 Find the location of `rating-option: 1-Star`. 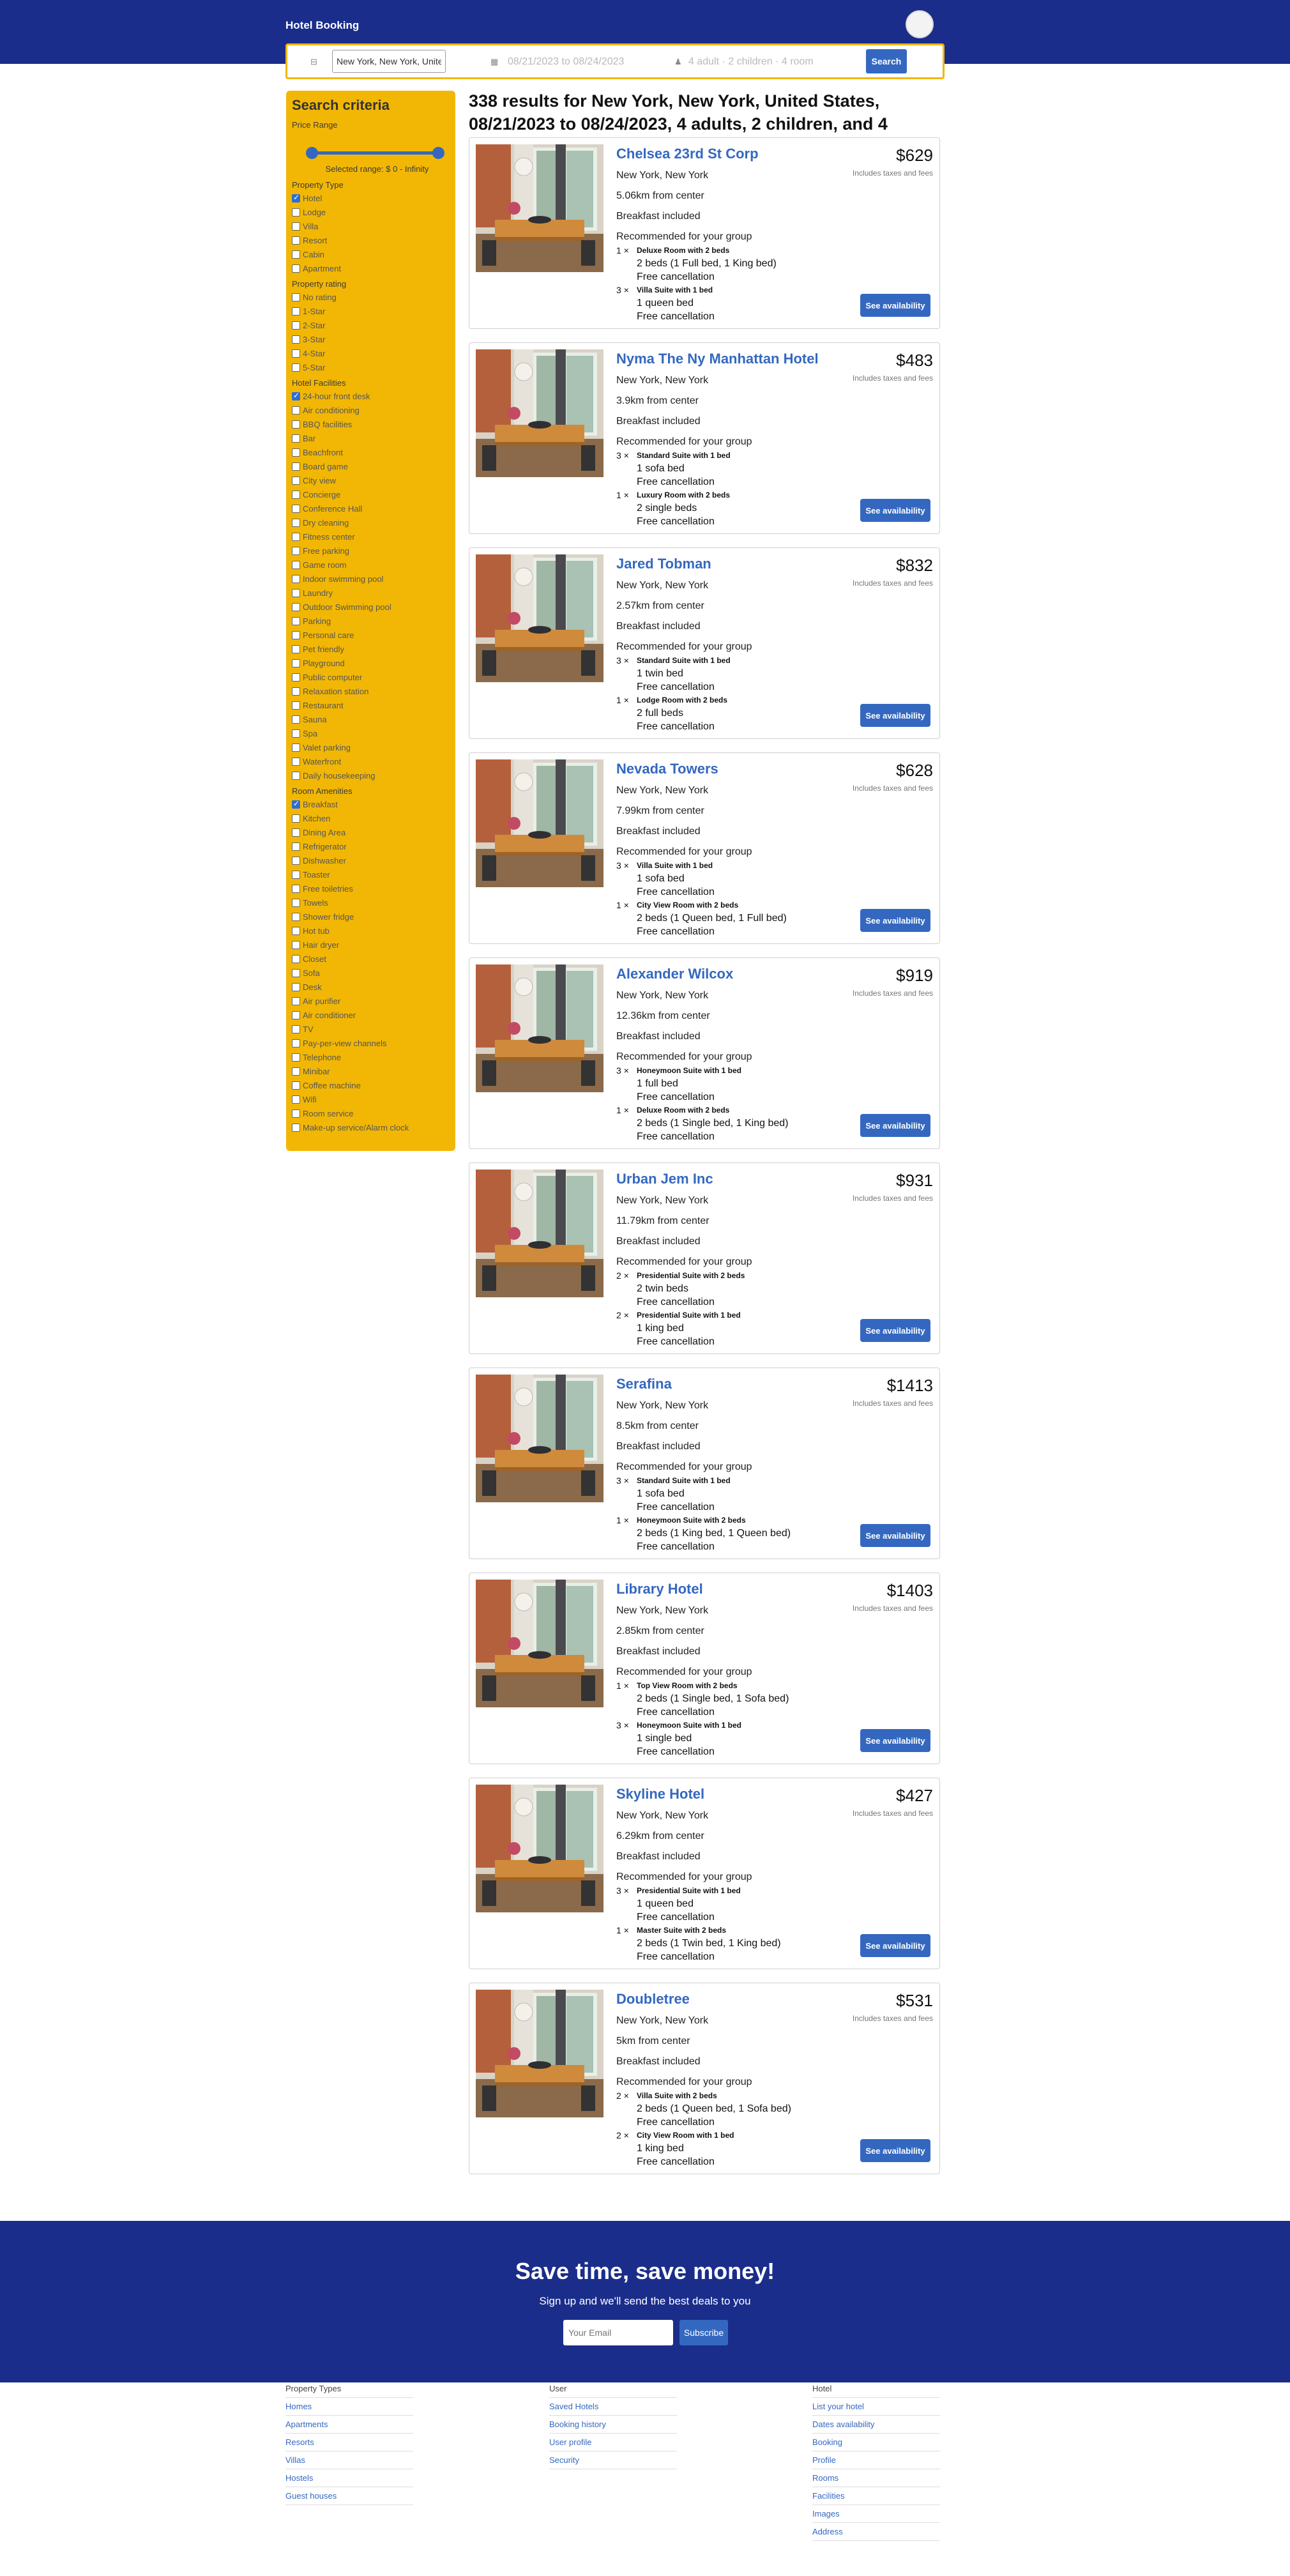

rating-option: 1-Star is located at coordinates (371, 311).